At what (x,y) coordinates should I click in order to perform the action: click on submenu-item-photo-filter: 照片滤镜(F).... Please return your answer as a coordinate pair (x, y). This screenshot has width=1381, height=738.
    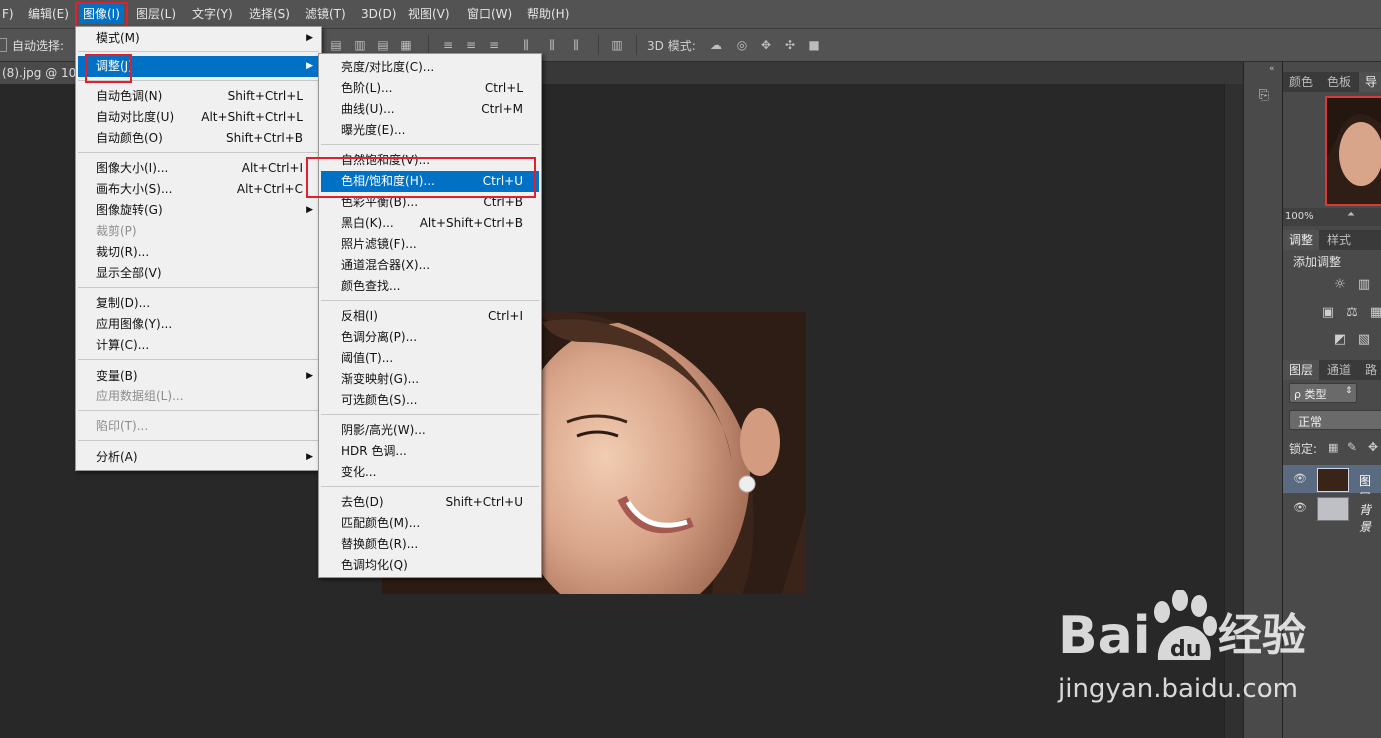
    Looking at the image, I should click on (430, 244).